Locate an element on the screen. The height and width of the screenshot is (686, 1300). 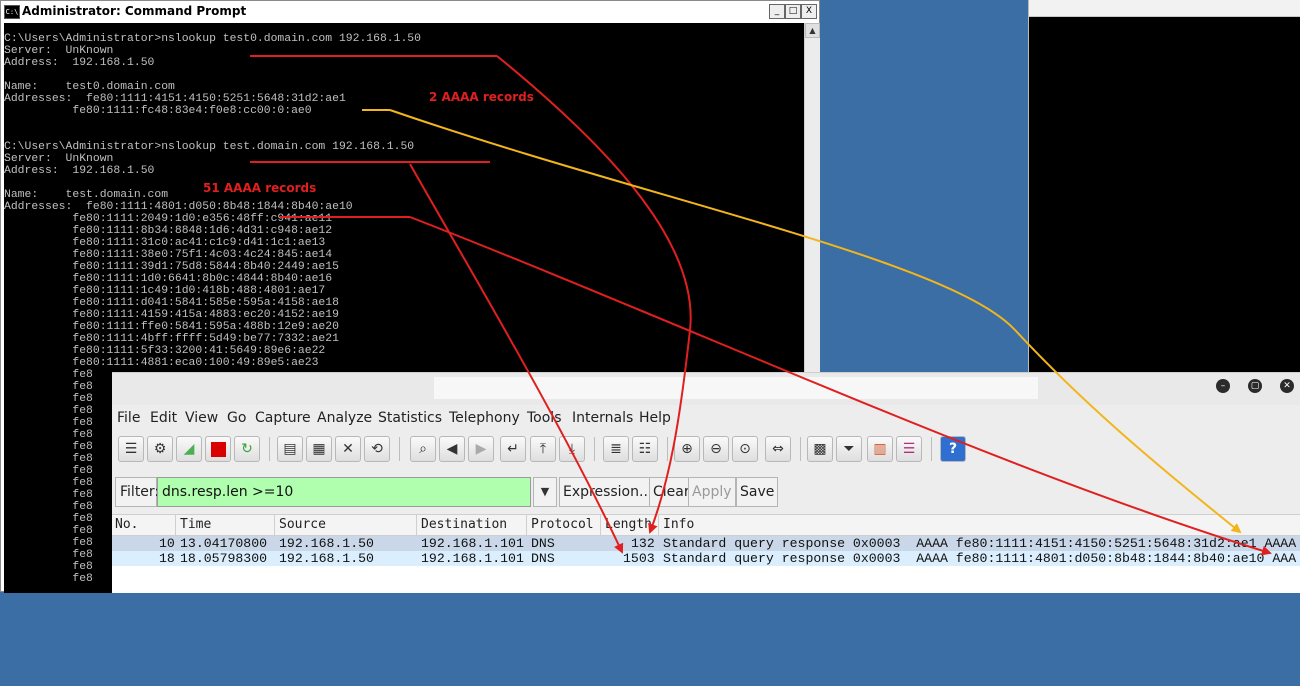
go-forward-icon: ▶ is located at coordinates (481, 449).